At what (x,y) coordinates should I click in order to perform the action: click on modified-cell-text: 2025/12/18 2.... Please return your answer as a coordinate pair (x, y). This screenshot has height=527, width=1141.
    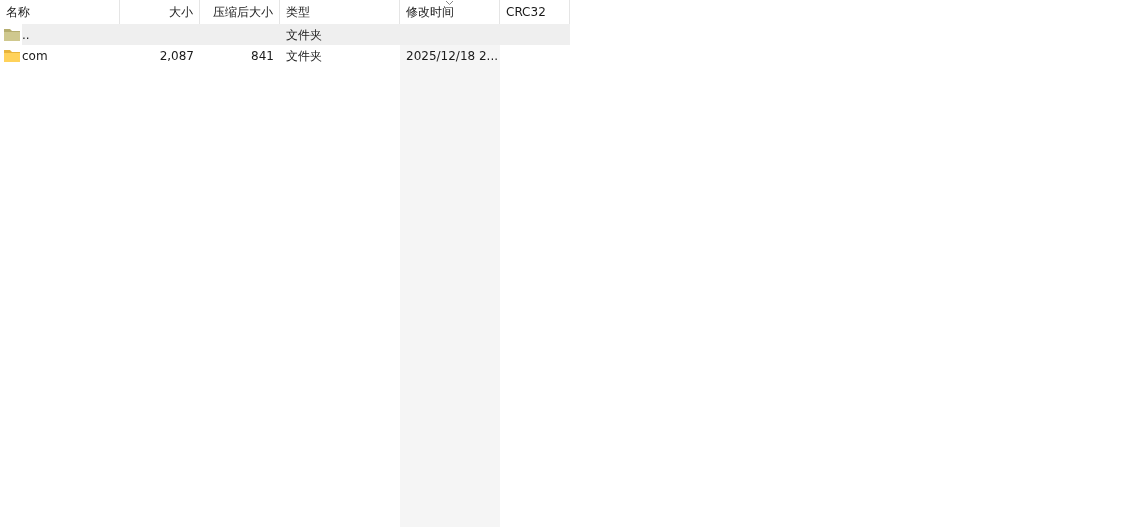
    Looking at the image, I should click on (452, 56).